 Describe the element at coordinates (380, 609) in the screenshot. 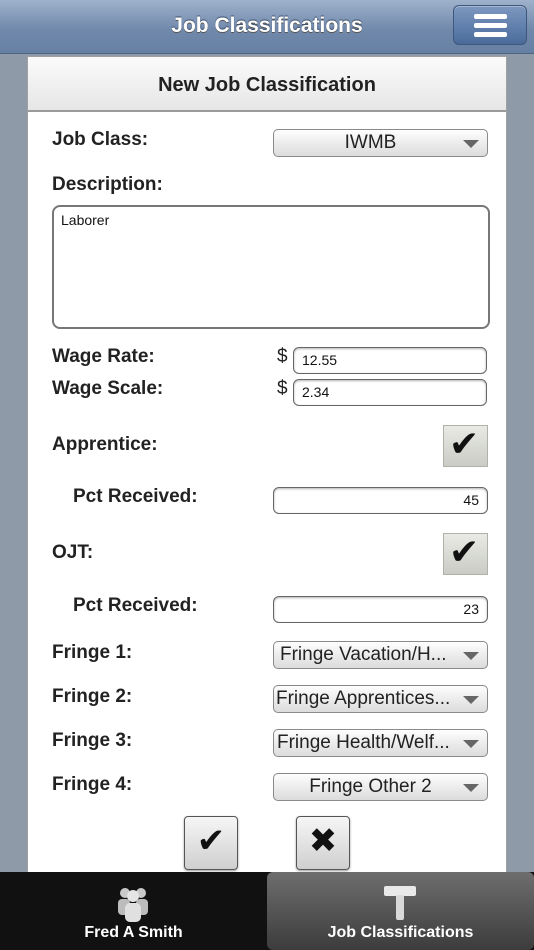

I see `ojt-pct-input: 23` at that location.